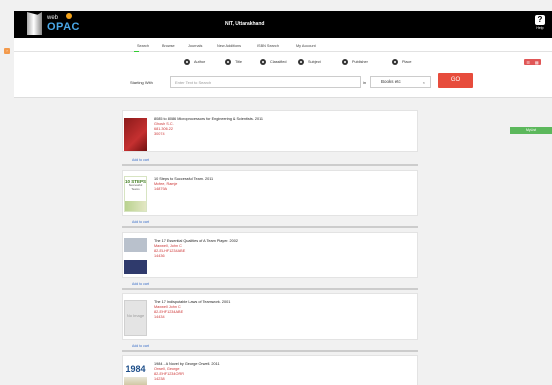 The height and width of the screenshot is (385, 552). I want to click on help-label: Help, so click(540, 28).